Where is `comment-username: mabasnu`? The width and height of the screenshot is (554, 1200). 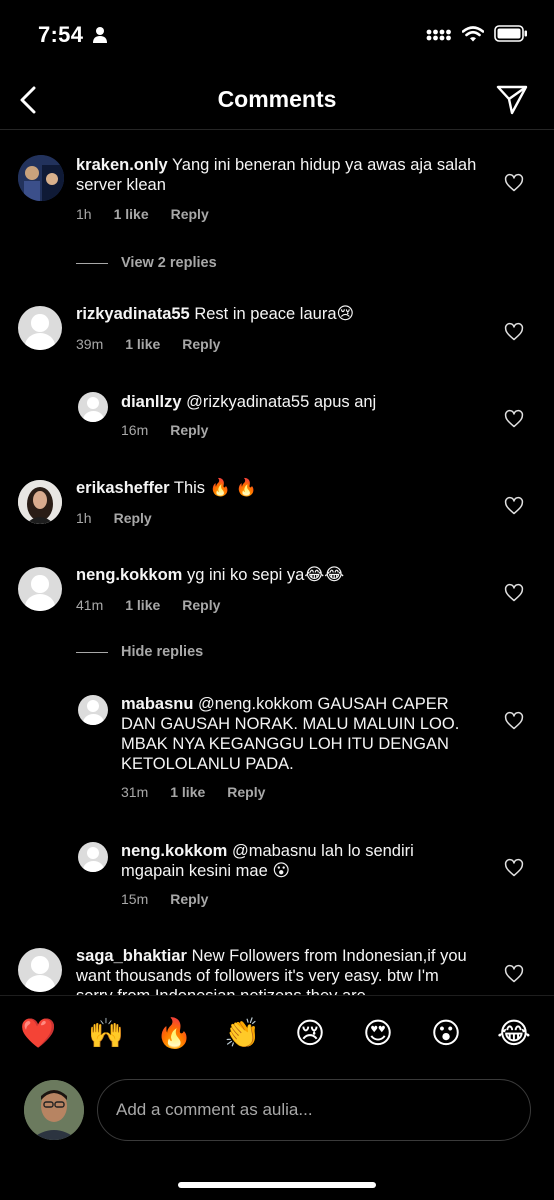 comment-username: mabasnu is located at coordinates (157, 704).